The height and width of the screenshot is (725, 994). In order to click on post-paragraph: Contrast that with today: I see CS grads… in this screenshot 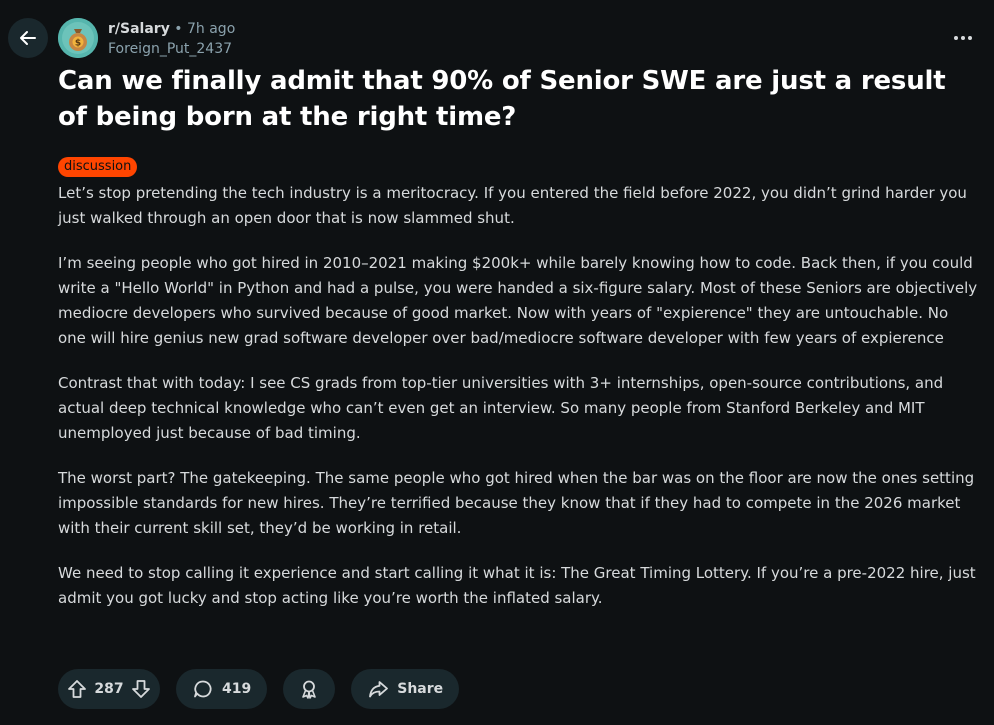, I will do `click(501, 408)`.